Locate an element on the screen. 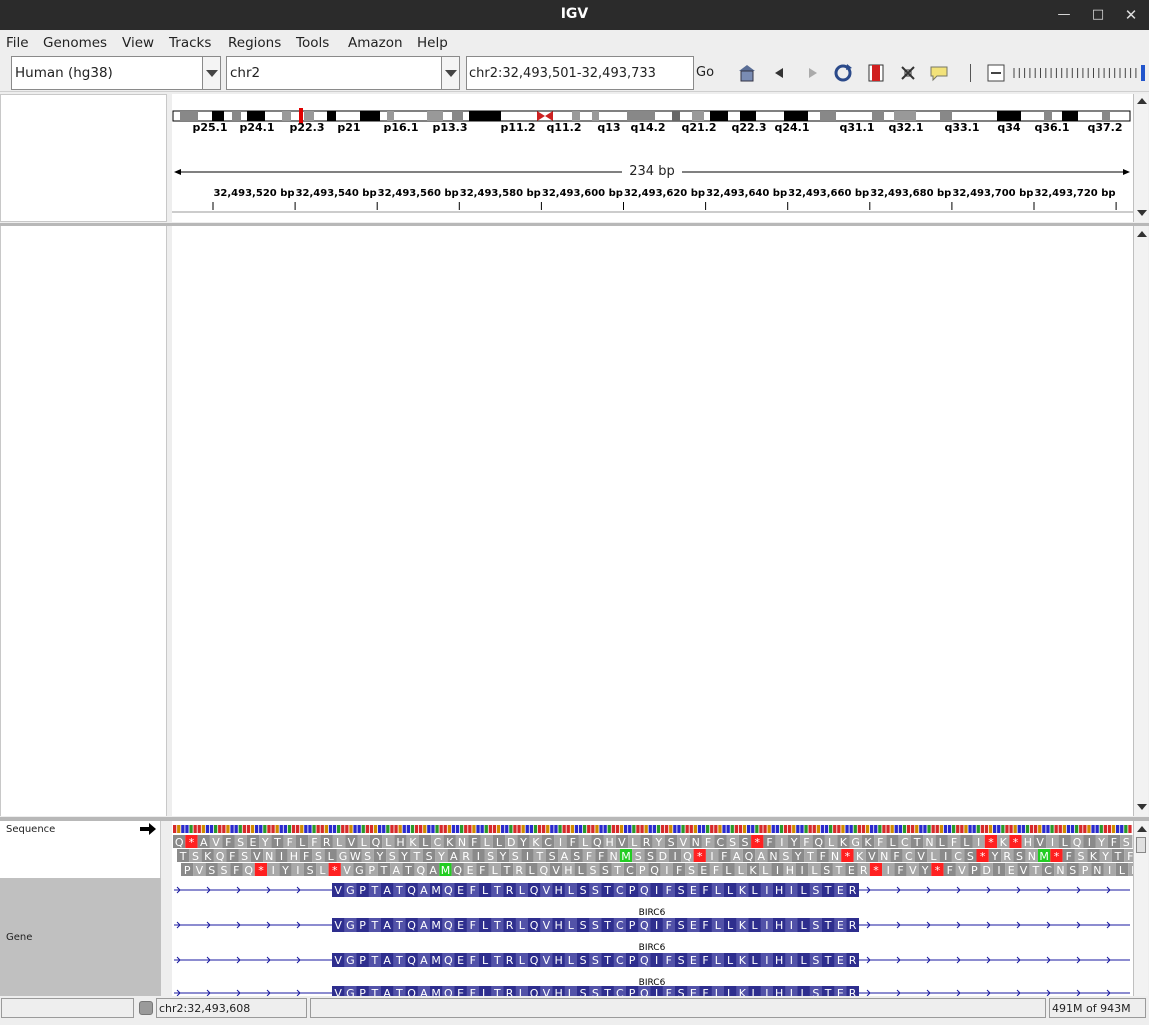 The image size is (1149, 1025). back-icon is located at coordinates (780, 73).